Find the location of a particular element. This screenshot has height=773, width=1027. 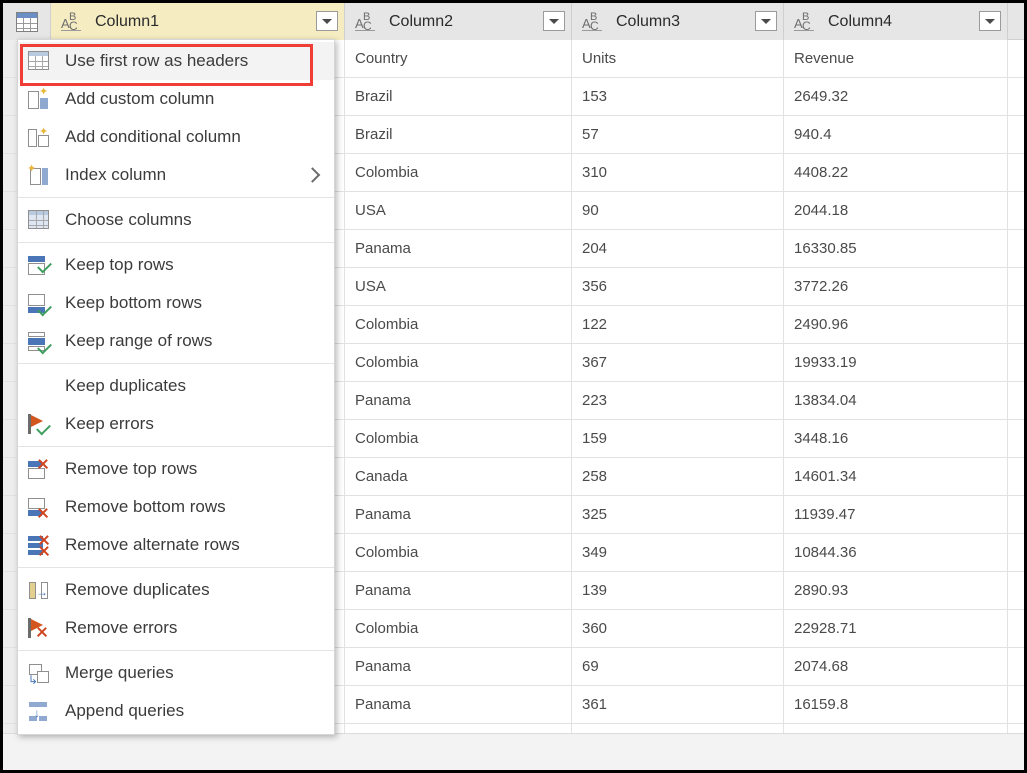

table-cell: 10844.36 is located at coordinates (896, 552).